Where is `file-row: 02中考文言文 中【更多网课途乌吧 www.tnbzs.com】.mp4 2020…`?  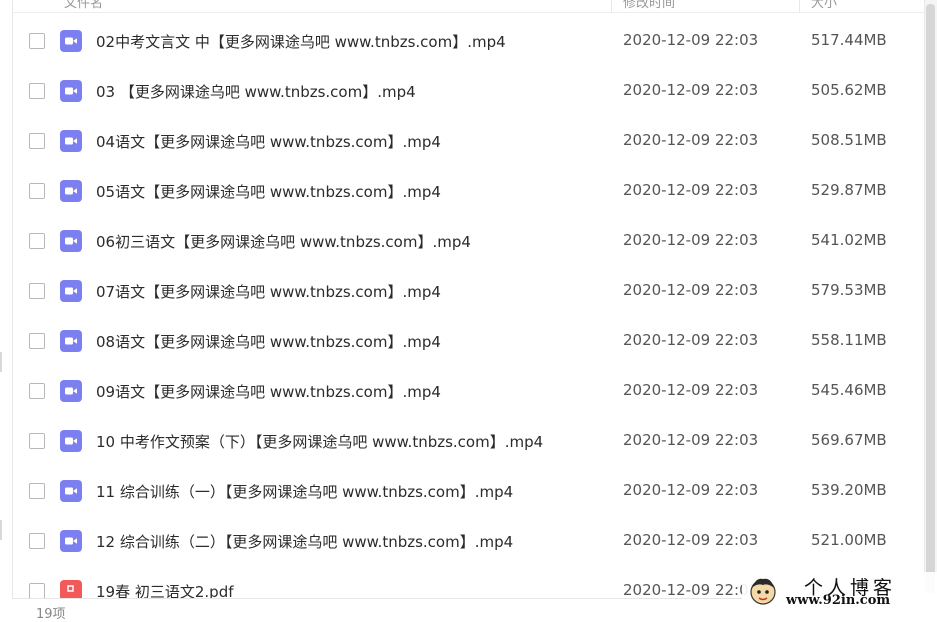
file-row: 02中考文言文 中【更多网课途乌吧 www.tnbzs.com】.mp4 2020… is located at coordinates (468, 41).